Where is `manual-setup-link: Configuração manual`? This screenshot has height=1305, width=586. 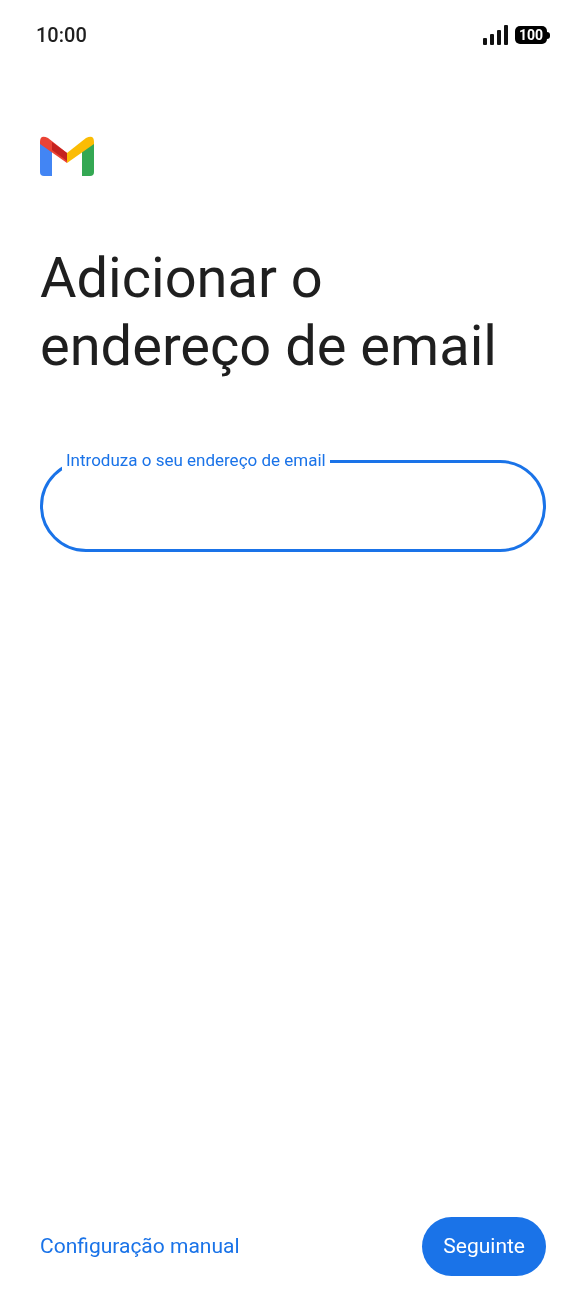 manual-setup-link: Configuração manual is located at coordinates (140, 1246).